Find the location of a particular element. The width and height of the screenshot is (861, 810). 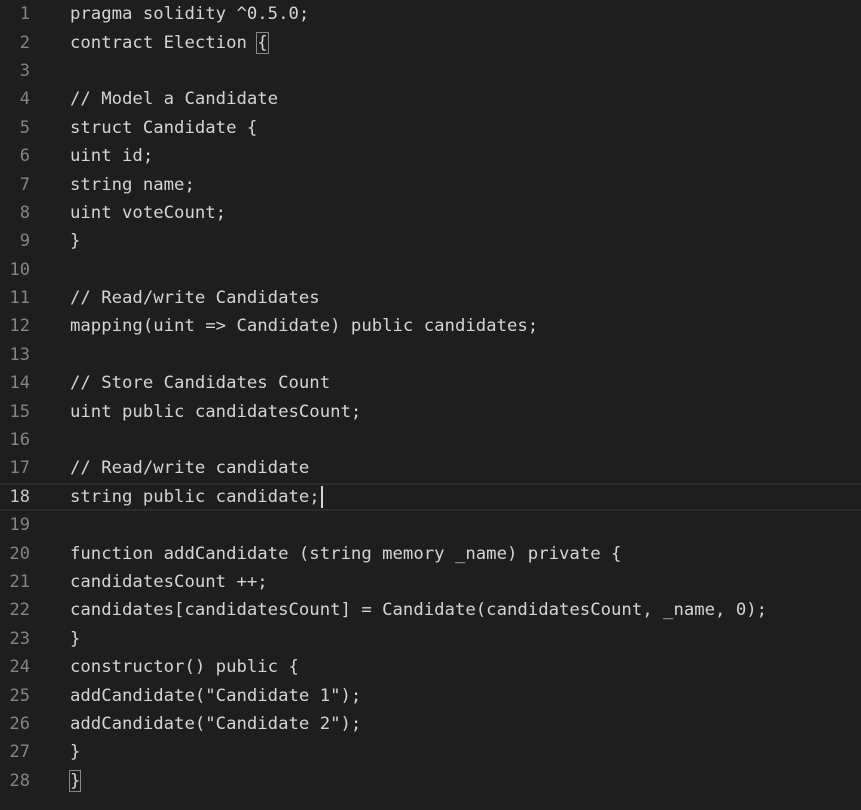

line-number: 20 is located at coordinates (19, 553).